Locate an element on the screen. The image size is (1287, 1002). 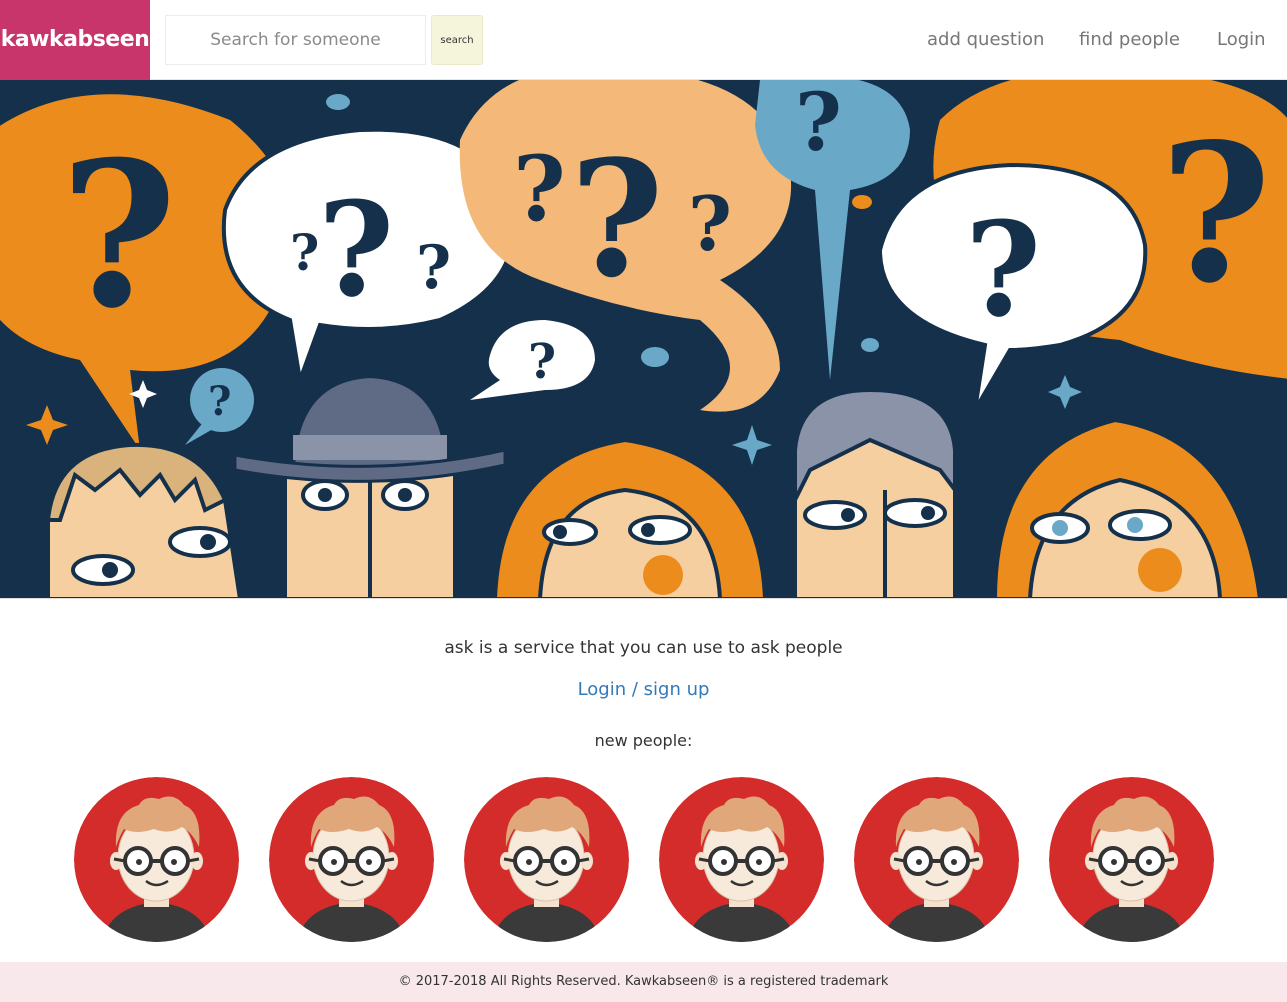
search-input is located at coordinates (295, 40).